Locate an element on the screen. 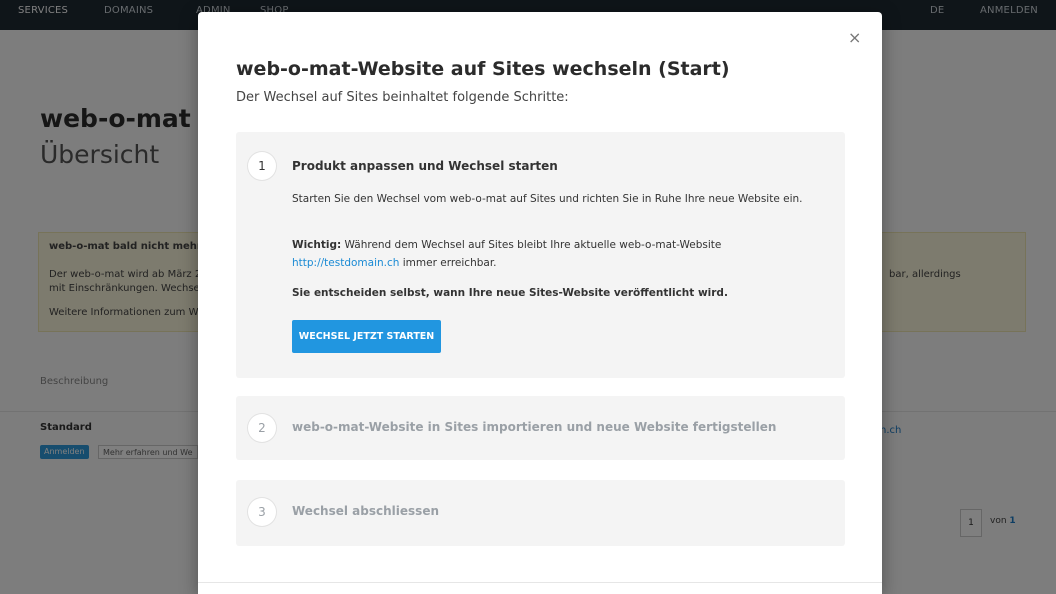 This screenshot has height=594, width=1056. step-3-panel: 3 Wechsel abschliessen is located at coordinates (540, 513).